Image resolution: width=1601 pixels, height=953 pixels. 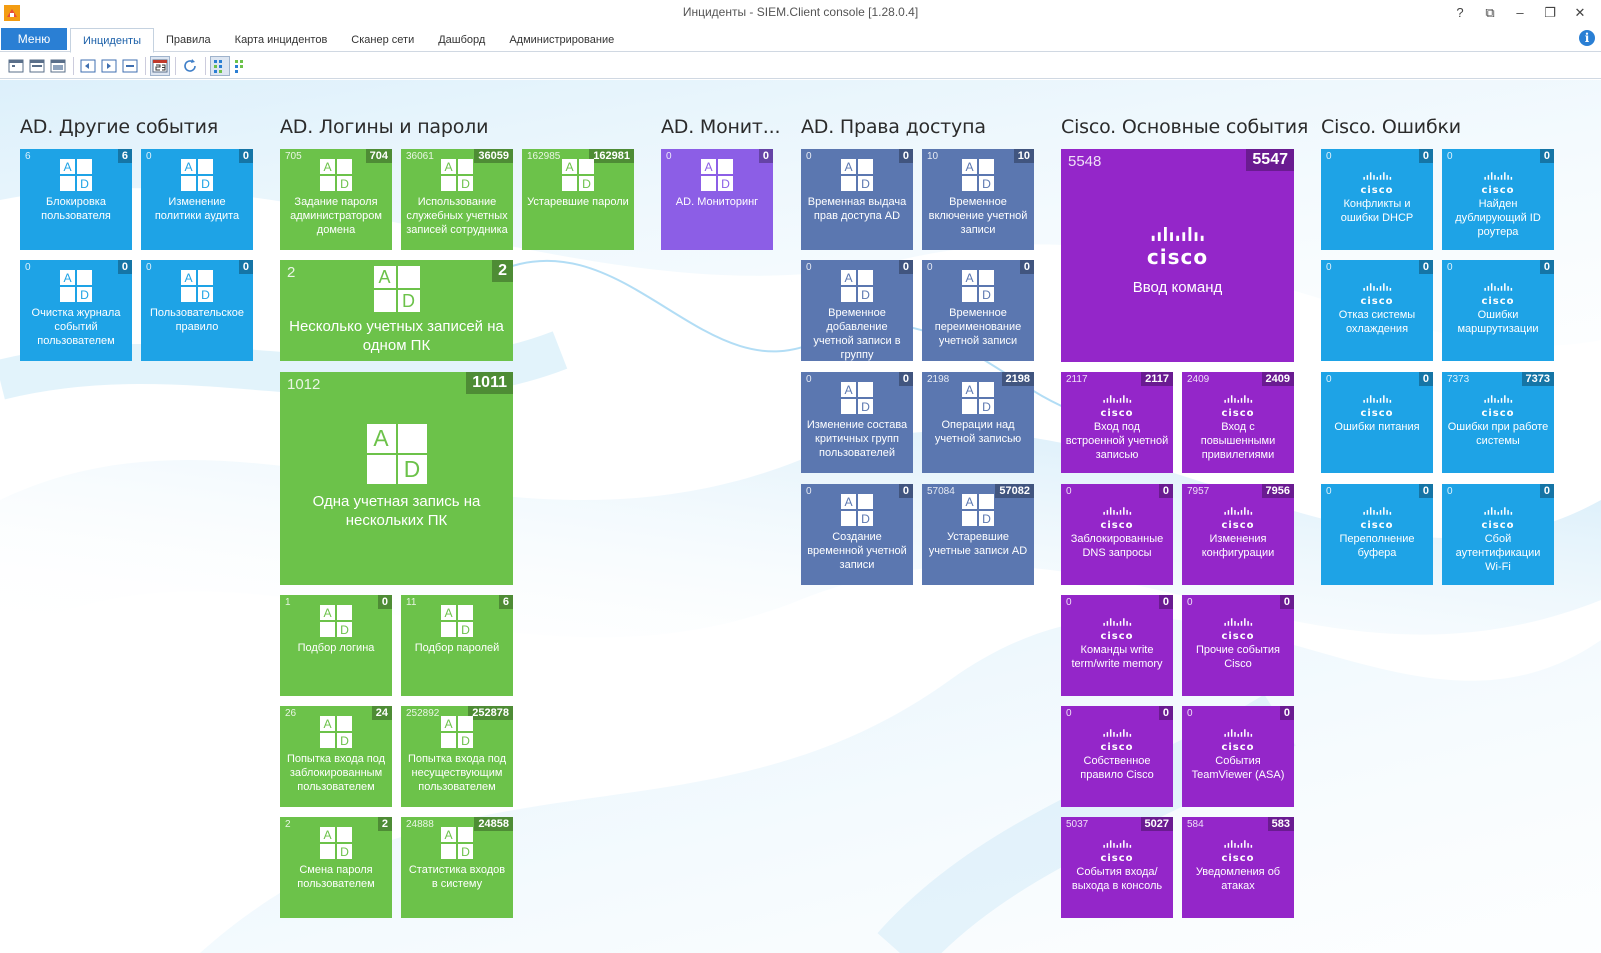 I want to click on tab-rules: Правила, so click(x=188, y=40).